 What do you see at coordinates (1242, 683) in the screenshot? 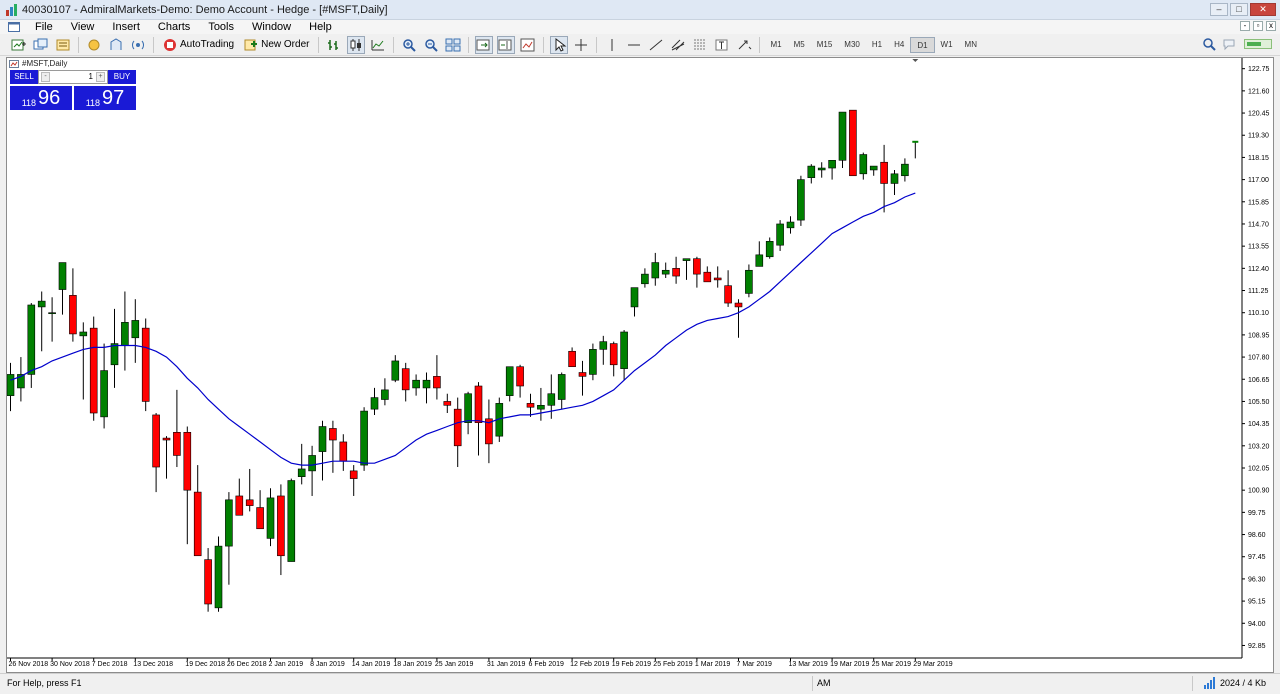
I see `status-traffic-text: 2024 / 4 Kb` at bounding box center [1242, 683].